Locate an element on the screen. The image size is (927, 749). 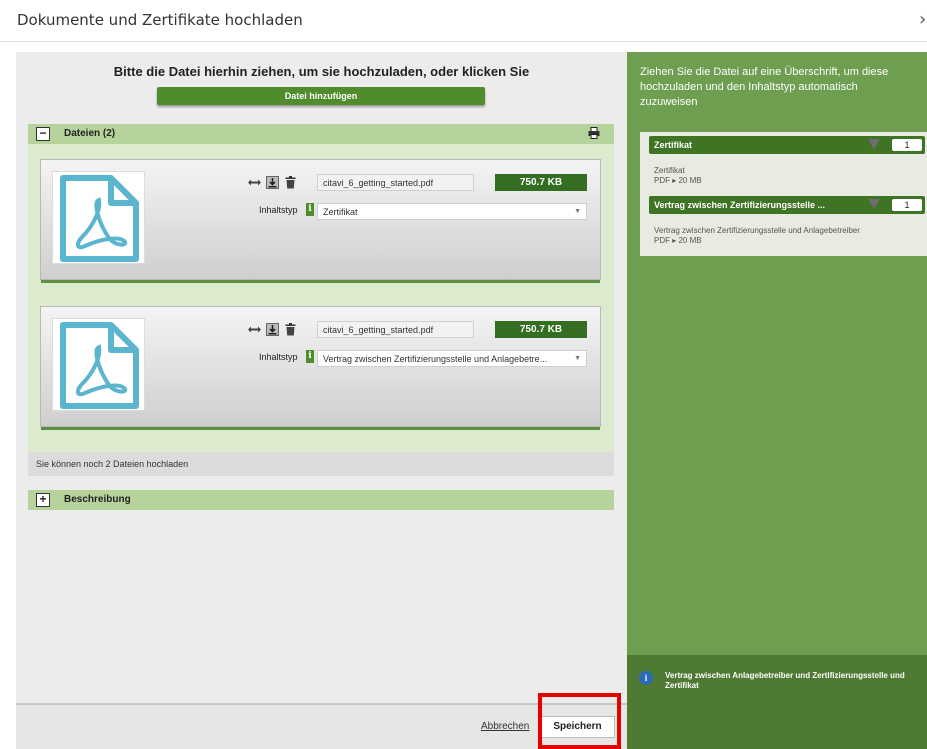
add-file-button: Datei hinzufügen is located at coordinates (321, 96).